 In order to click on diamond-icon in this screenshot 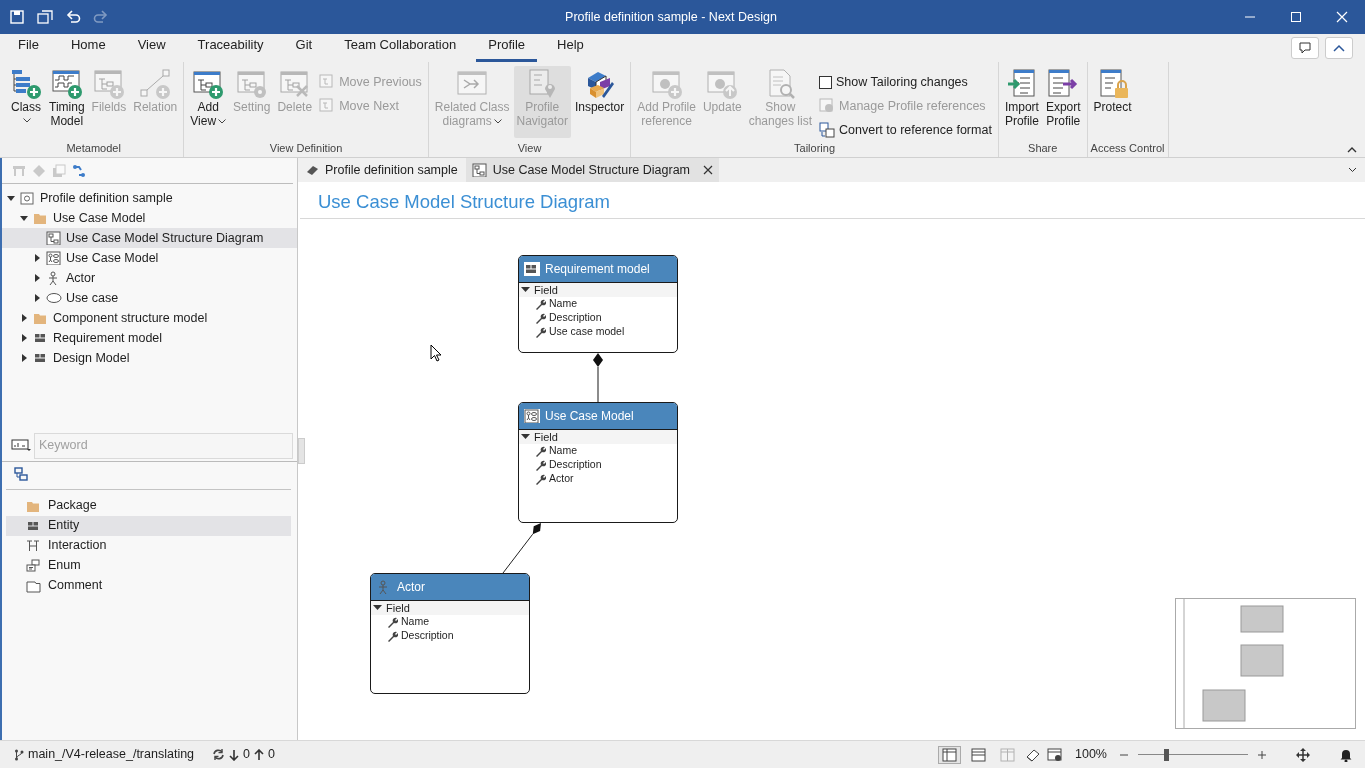, I will do `click(39, 170)`.